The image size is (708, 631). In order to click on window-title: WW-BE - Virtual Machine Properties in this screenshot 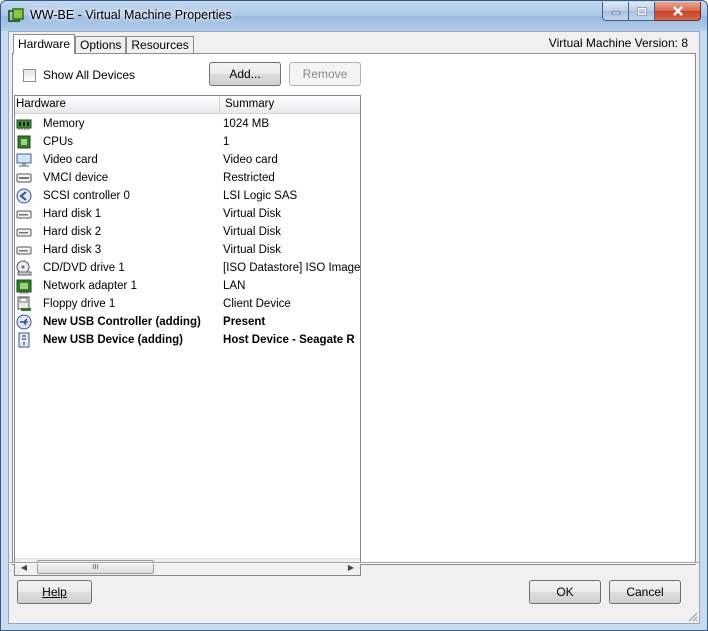, I will do `click(131, 15)`.